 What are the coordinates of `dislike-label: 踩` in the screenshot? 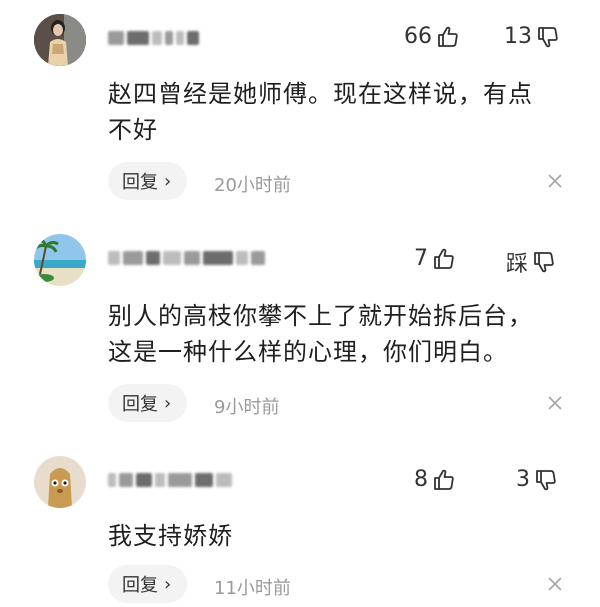 It's located at (517, 264).